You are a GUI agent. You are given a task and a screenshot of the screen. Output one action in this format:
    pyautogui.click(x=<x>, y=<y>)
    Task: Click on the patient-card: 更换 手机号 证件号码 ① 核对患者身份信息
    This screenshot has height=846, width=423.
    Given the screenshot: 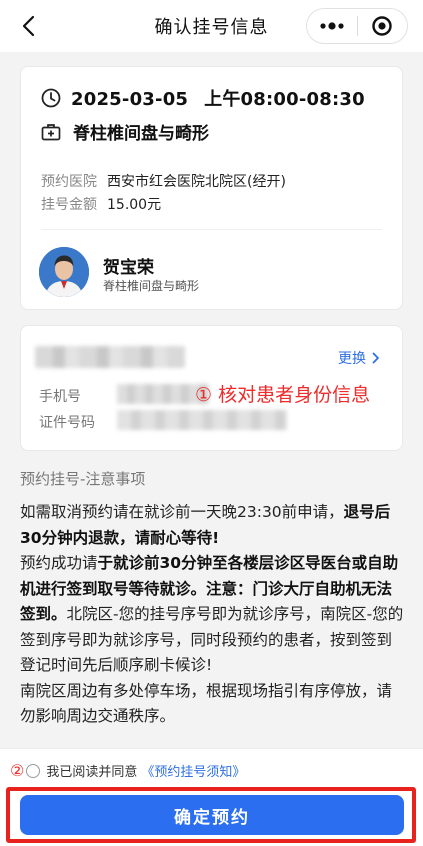 What is the action you would take?
    pyautogui.click(x=211, y=388)
    